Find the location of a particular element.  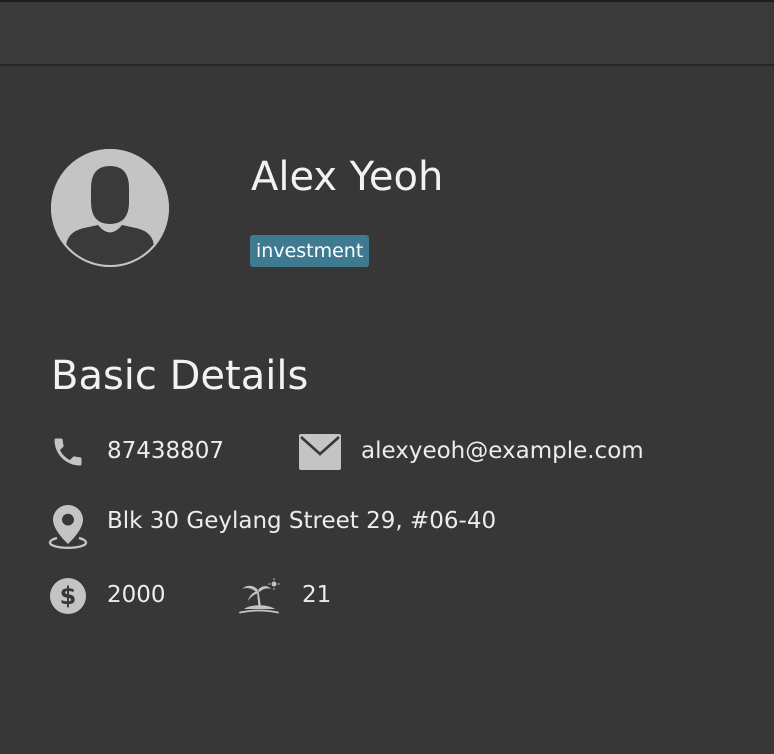

top-bar is located at coordinates (387, 33).